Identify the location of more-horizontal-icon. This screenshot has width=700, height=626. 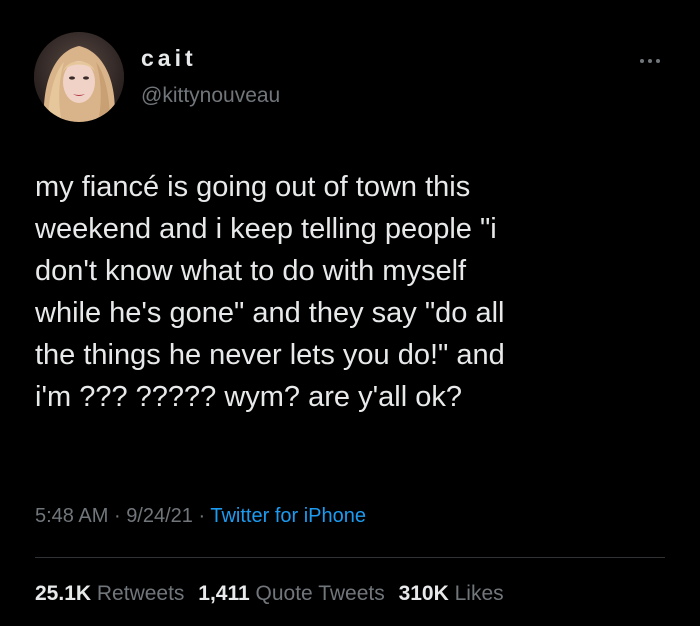
(650, 61).